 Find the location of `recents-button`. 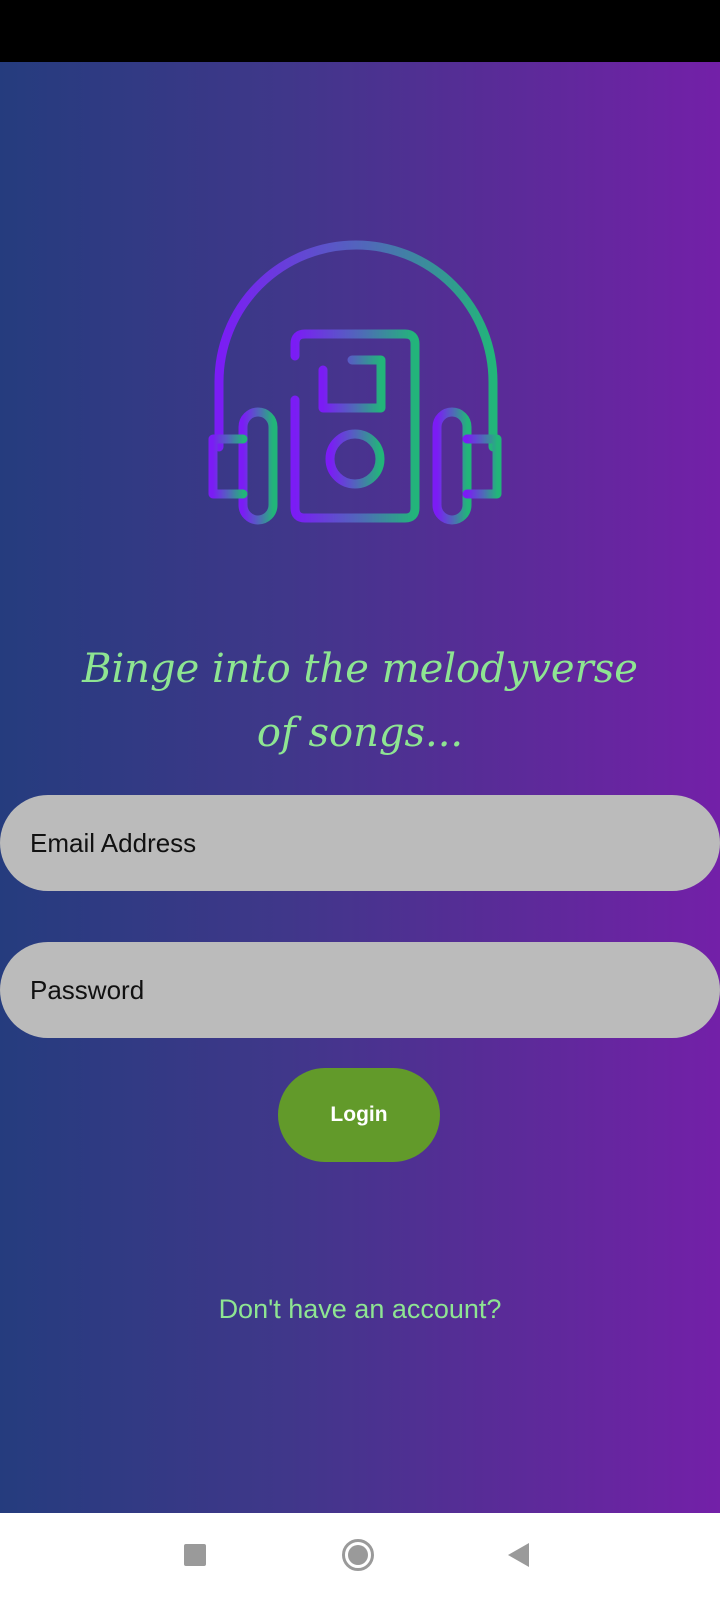

recents-button is located at coordinates (195, 1555).